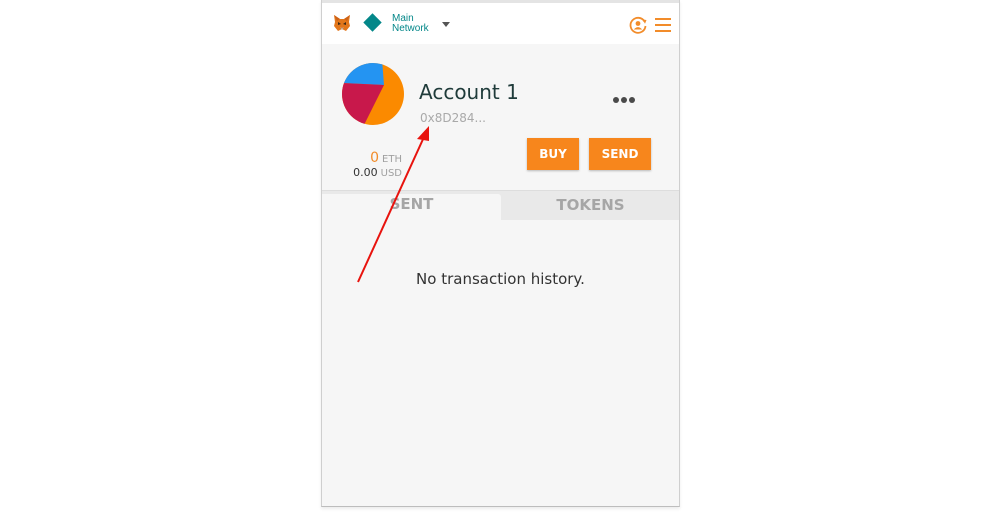 This screenshot has width=1000, height=515. I want to click on send-button: SEND, so click(620, 154).